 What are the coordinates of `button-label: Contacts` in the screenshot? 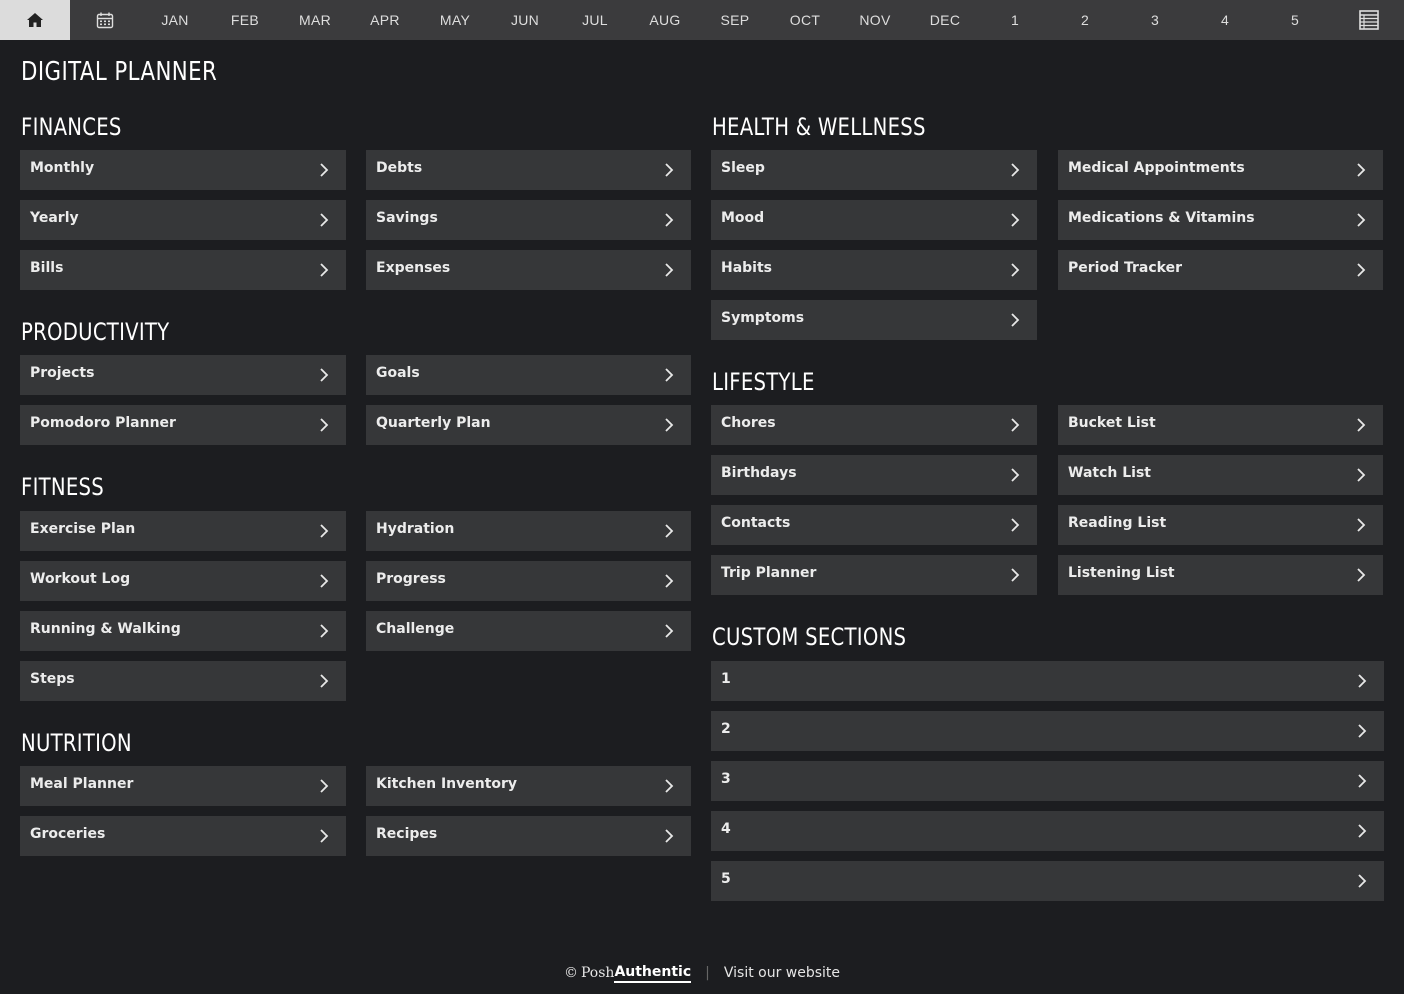 It's located at (756, 523).